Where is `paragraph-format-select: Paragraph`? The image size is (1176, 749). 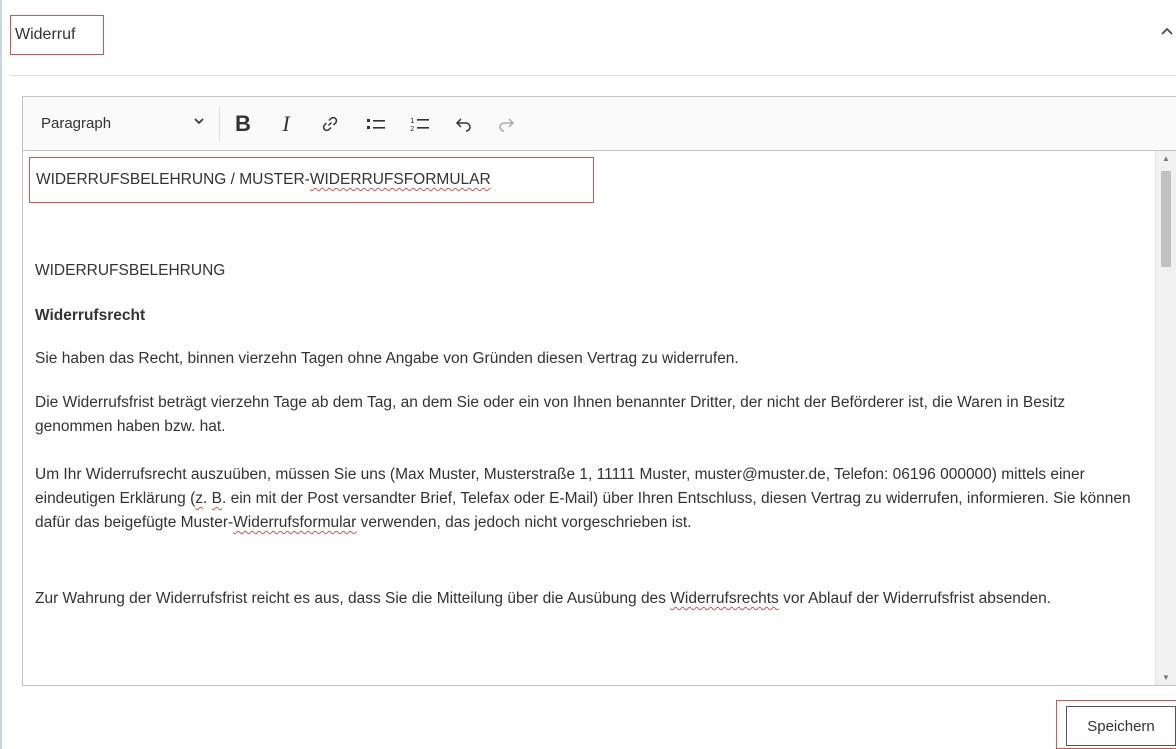
paragraph-format-select: Paragraph is located at coordinates (76, 123).